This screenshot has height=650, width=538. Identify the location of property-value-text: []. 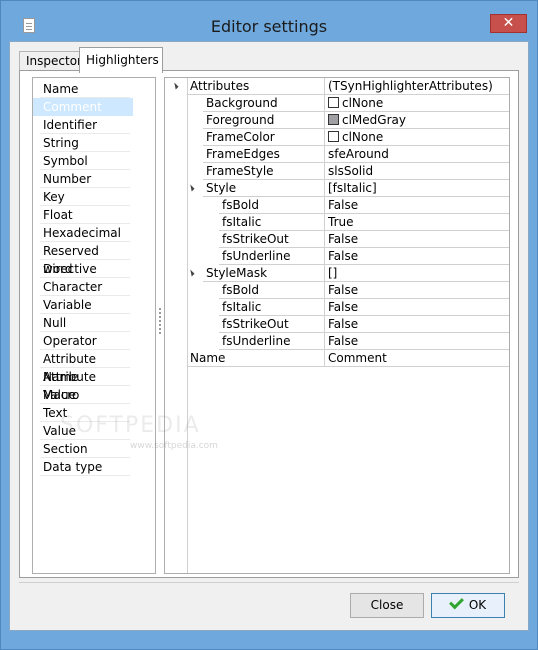
(333, 273).